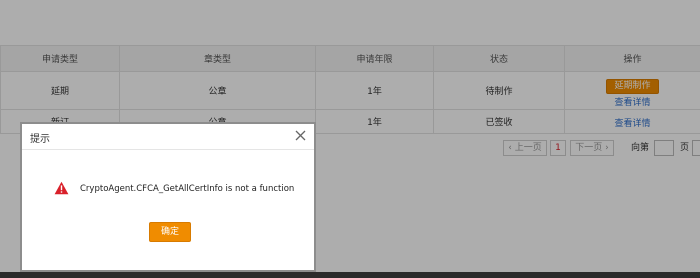 This screenshot has height=278, width=700. Describe the element at coordinates (40, 139) in the screenshot. I see `dialog-title: 提示` at that location.